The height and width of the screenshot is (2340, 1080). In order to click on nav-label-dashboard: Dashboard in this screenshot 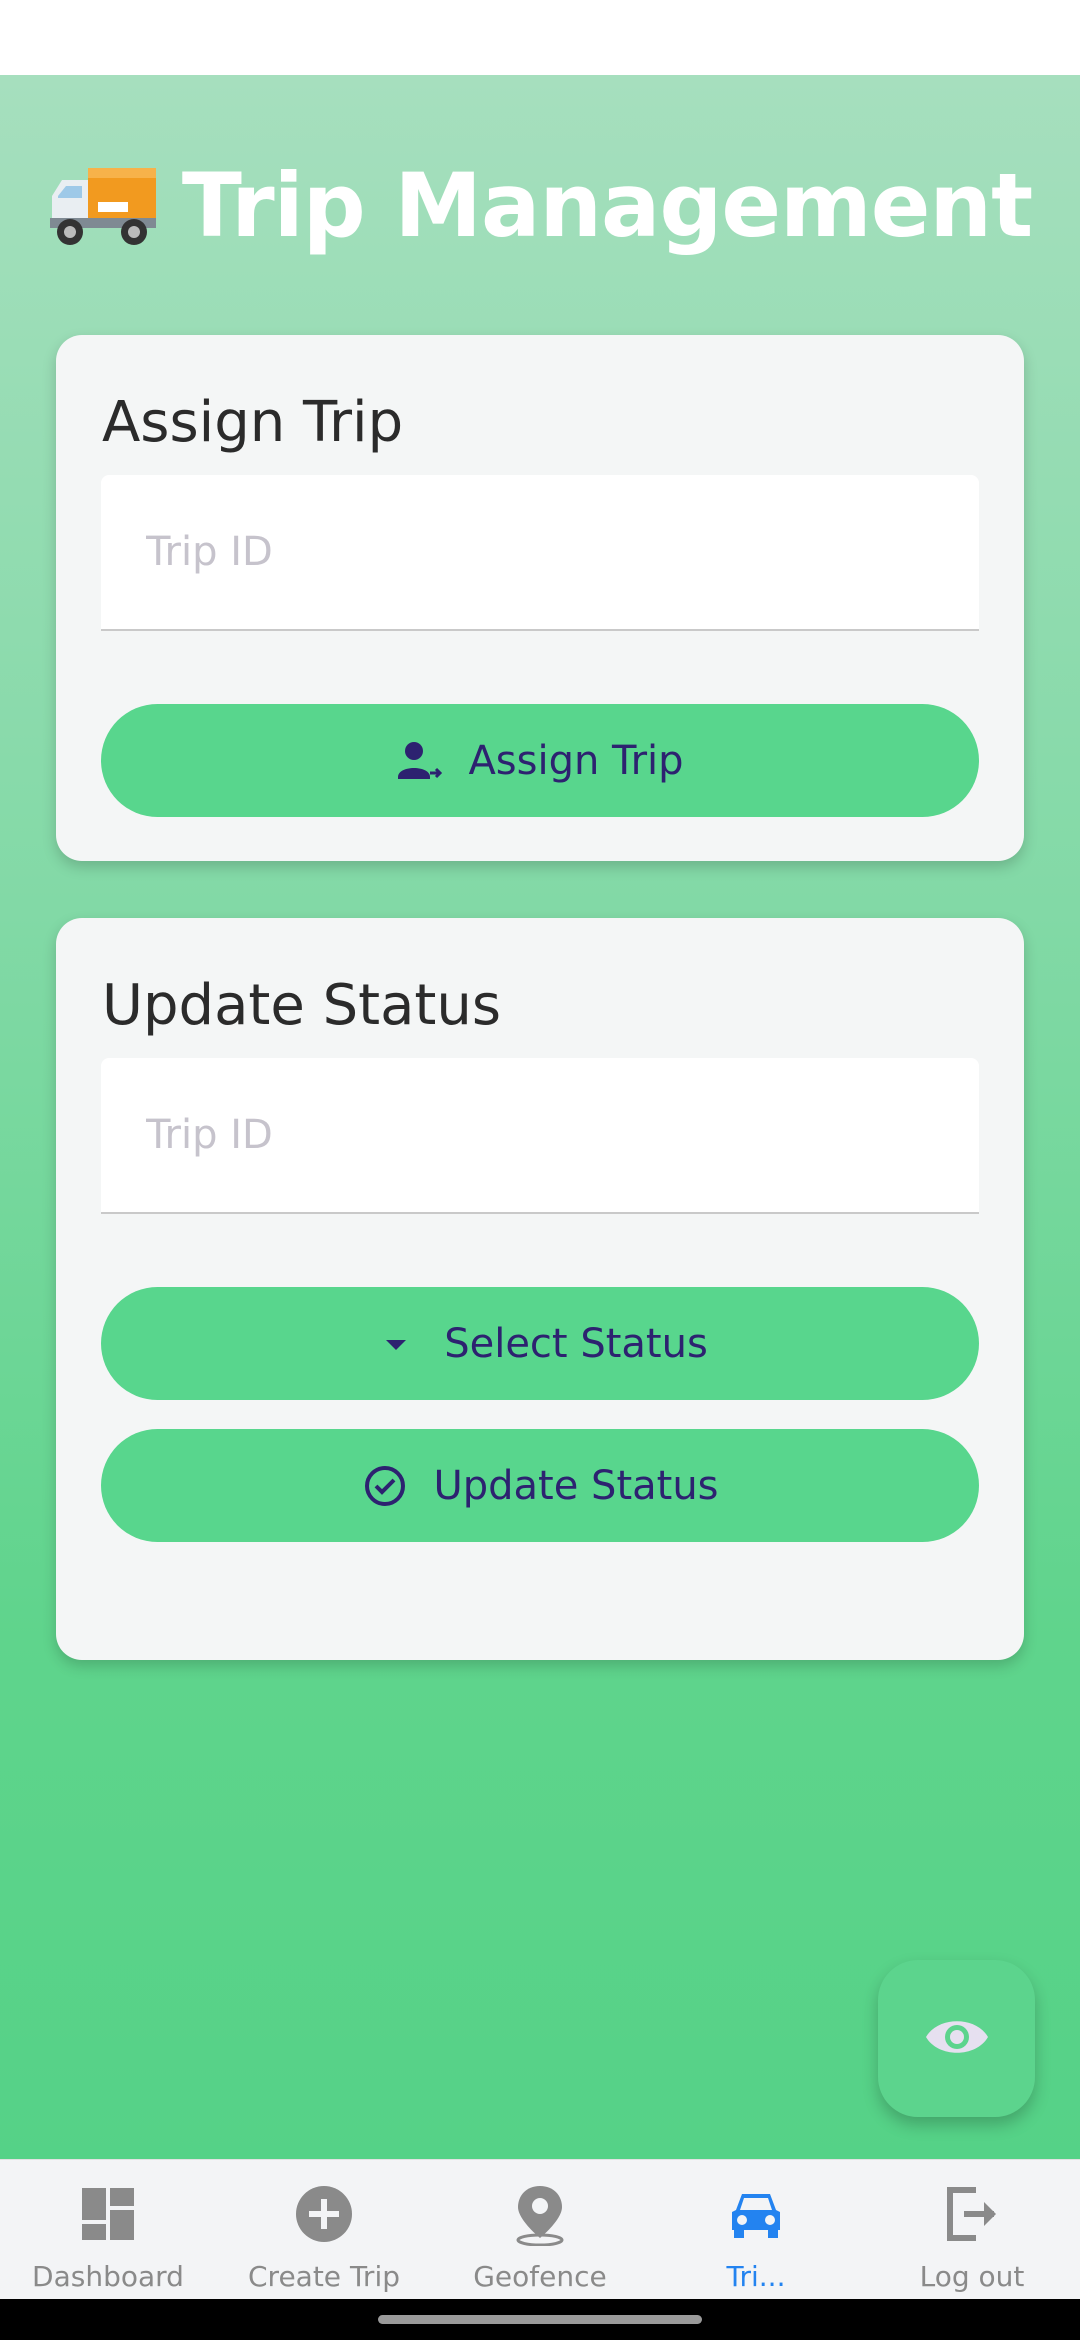, I will do `click(108, 2276)`.